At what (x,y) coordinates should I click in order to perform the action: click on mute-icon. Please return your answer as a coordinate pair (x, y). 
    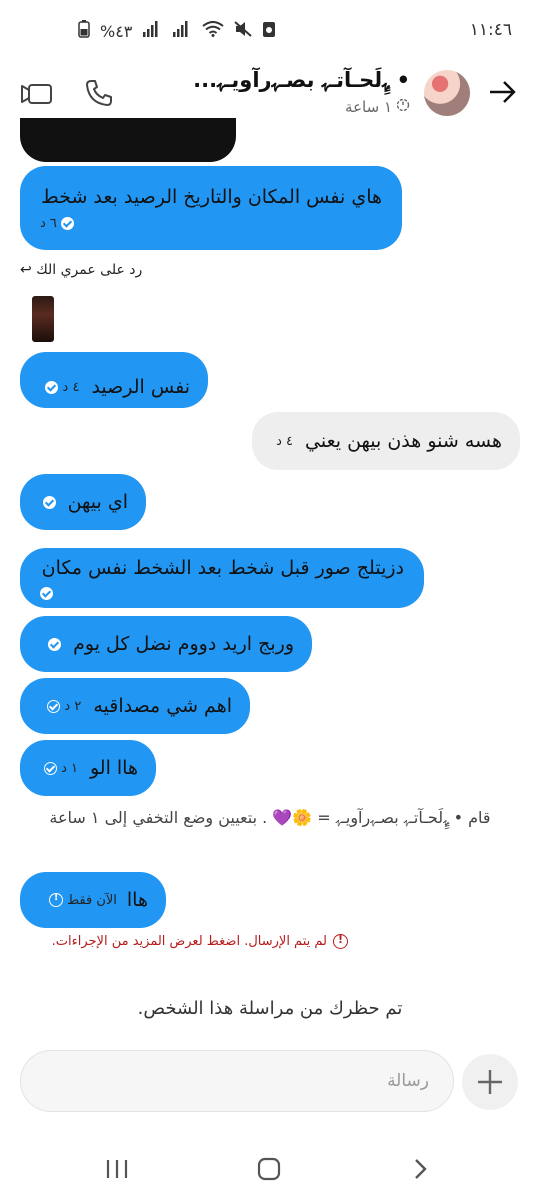
    Looking at the image, I should click on (243, 31).